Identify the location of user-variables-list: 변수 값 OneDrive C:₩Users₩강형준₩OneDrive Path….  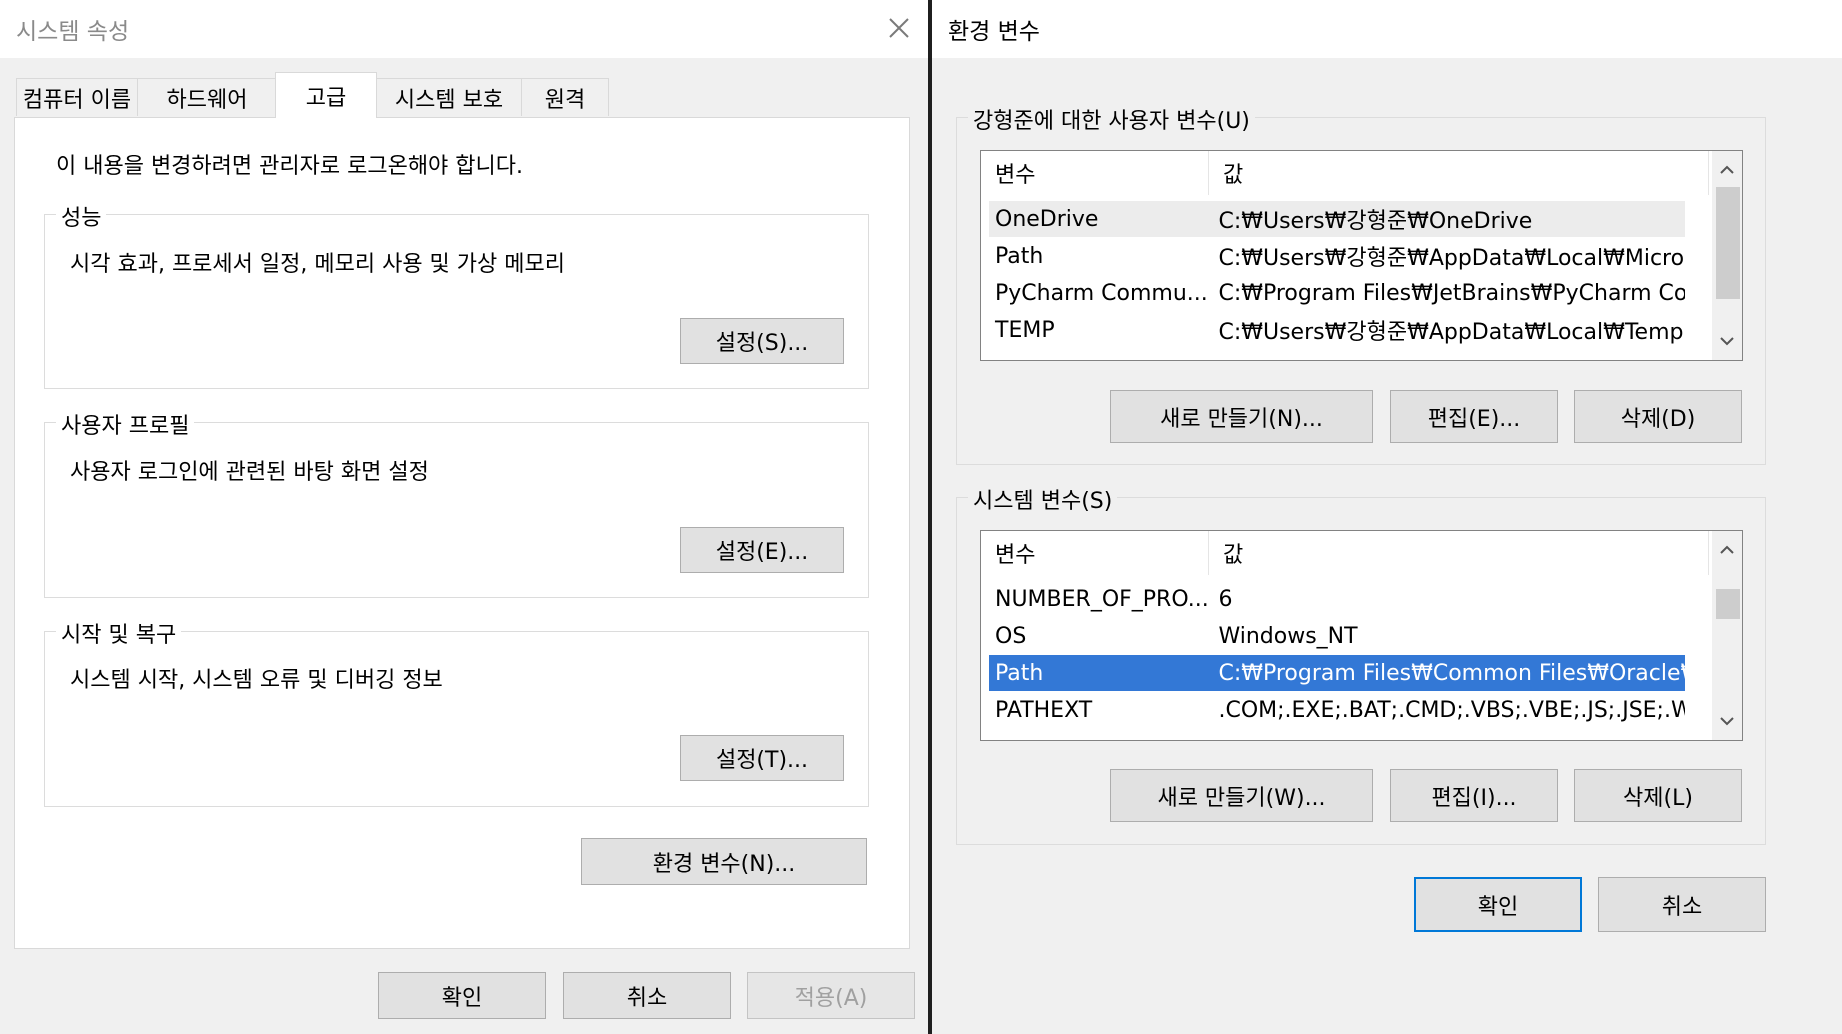
(1361, 255).